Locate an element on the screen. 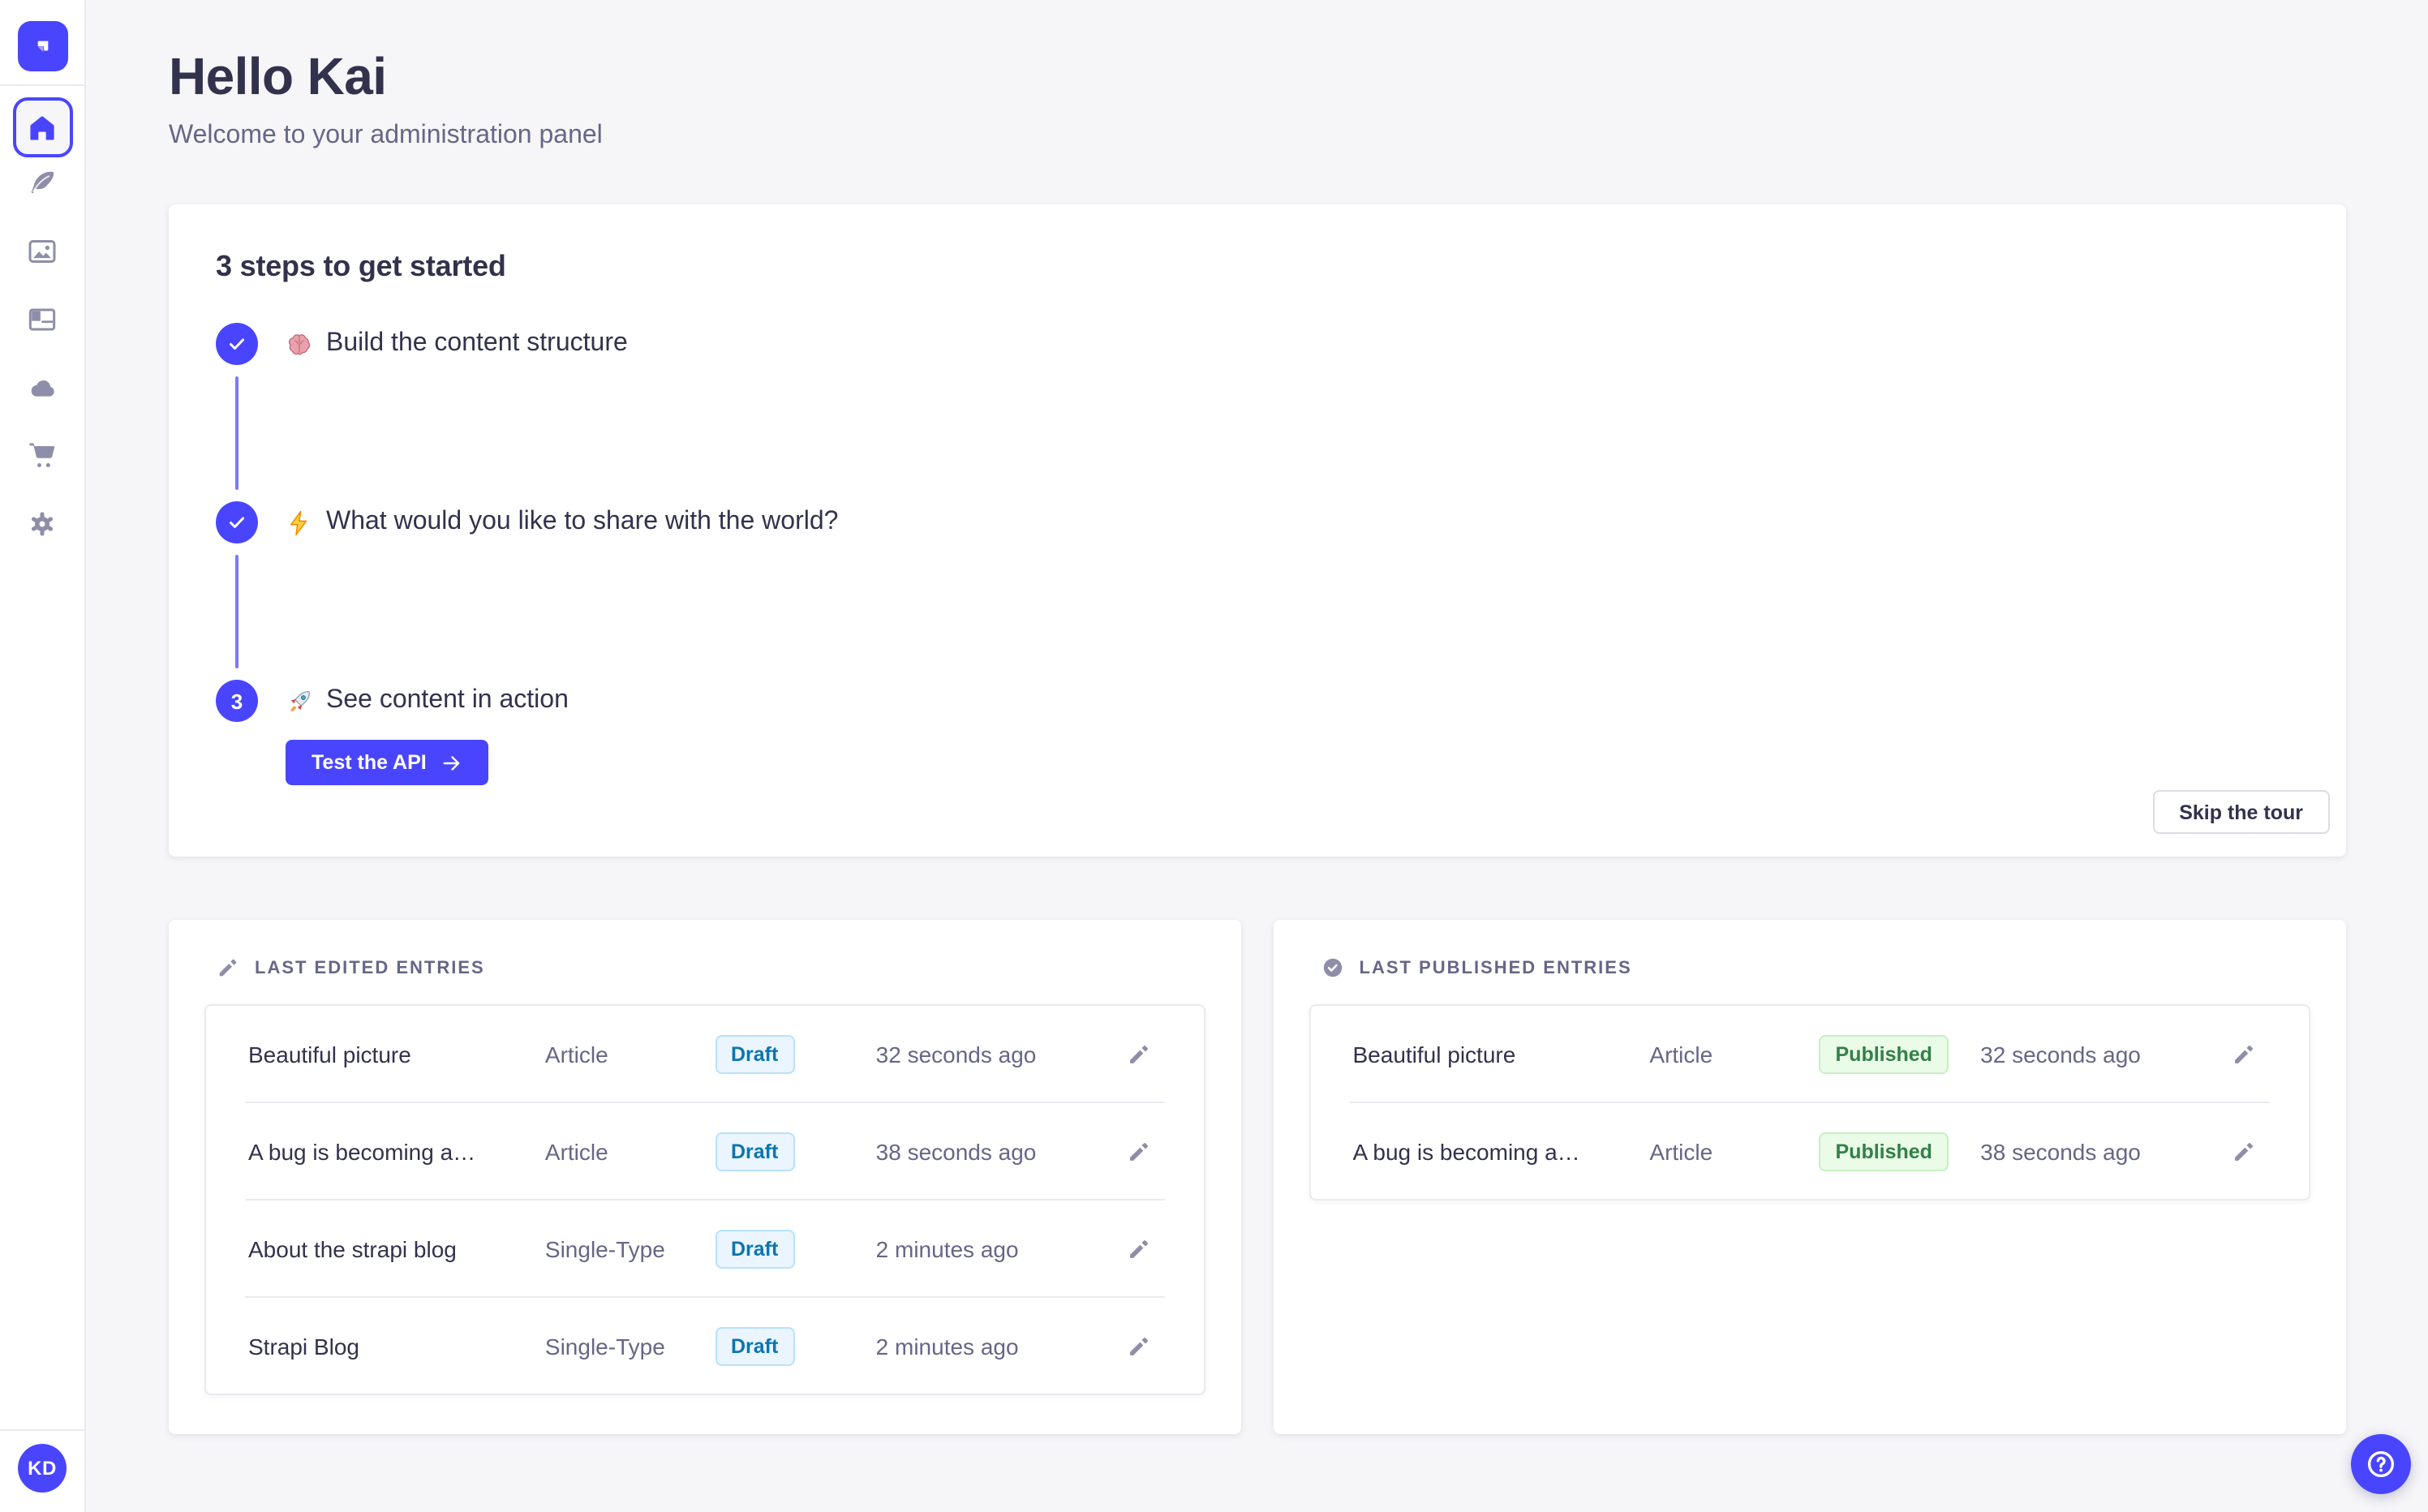  panel-header: LAST PUBLISHED ENTRIES is located at coordinates (1809, 968).